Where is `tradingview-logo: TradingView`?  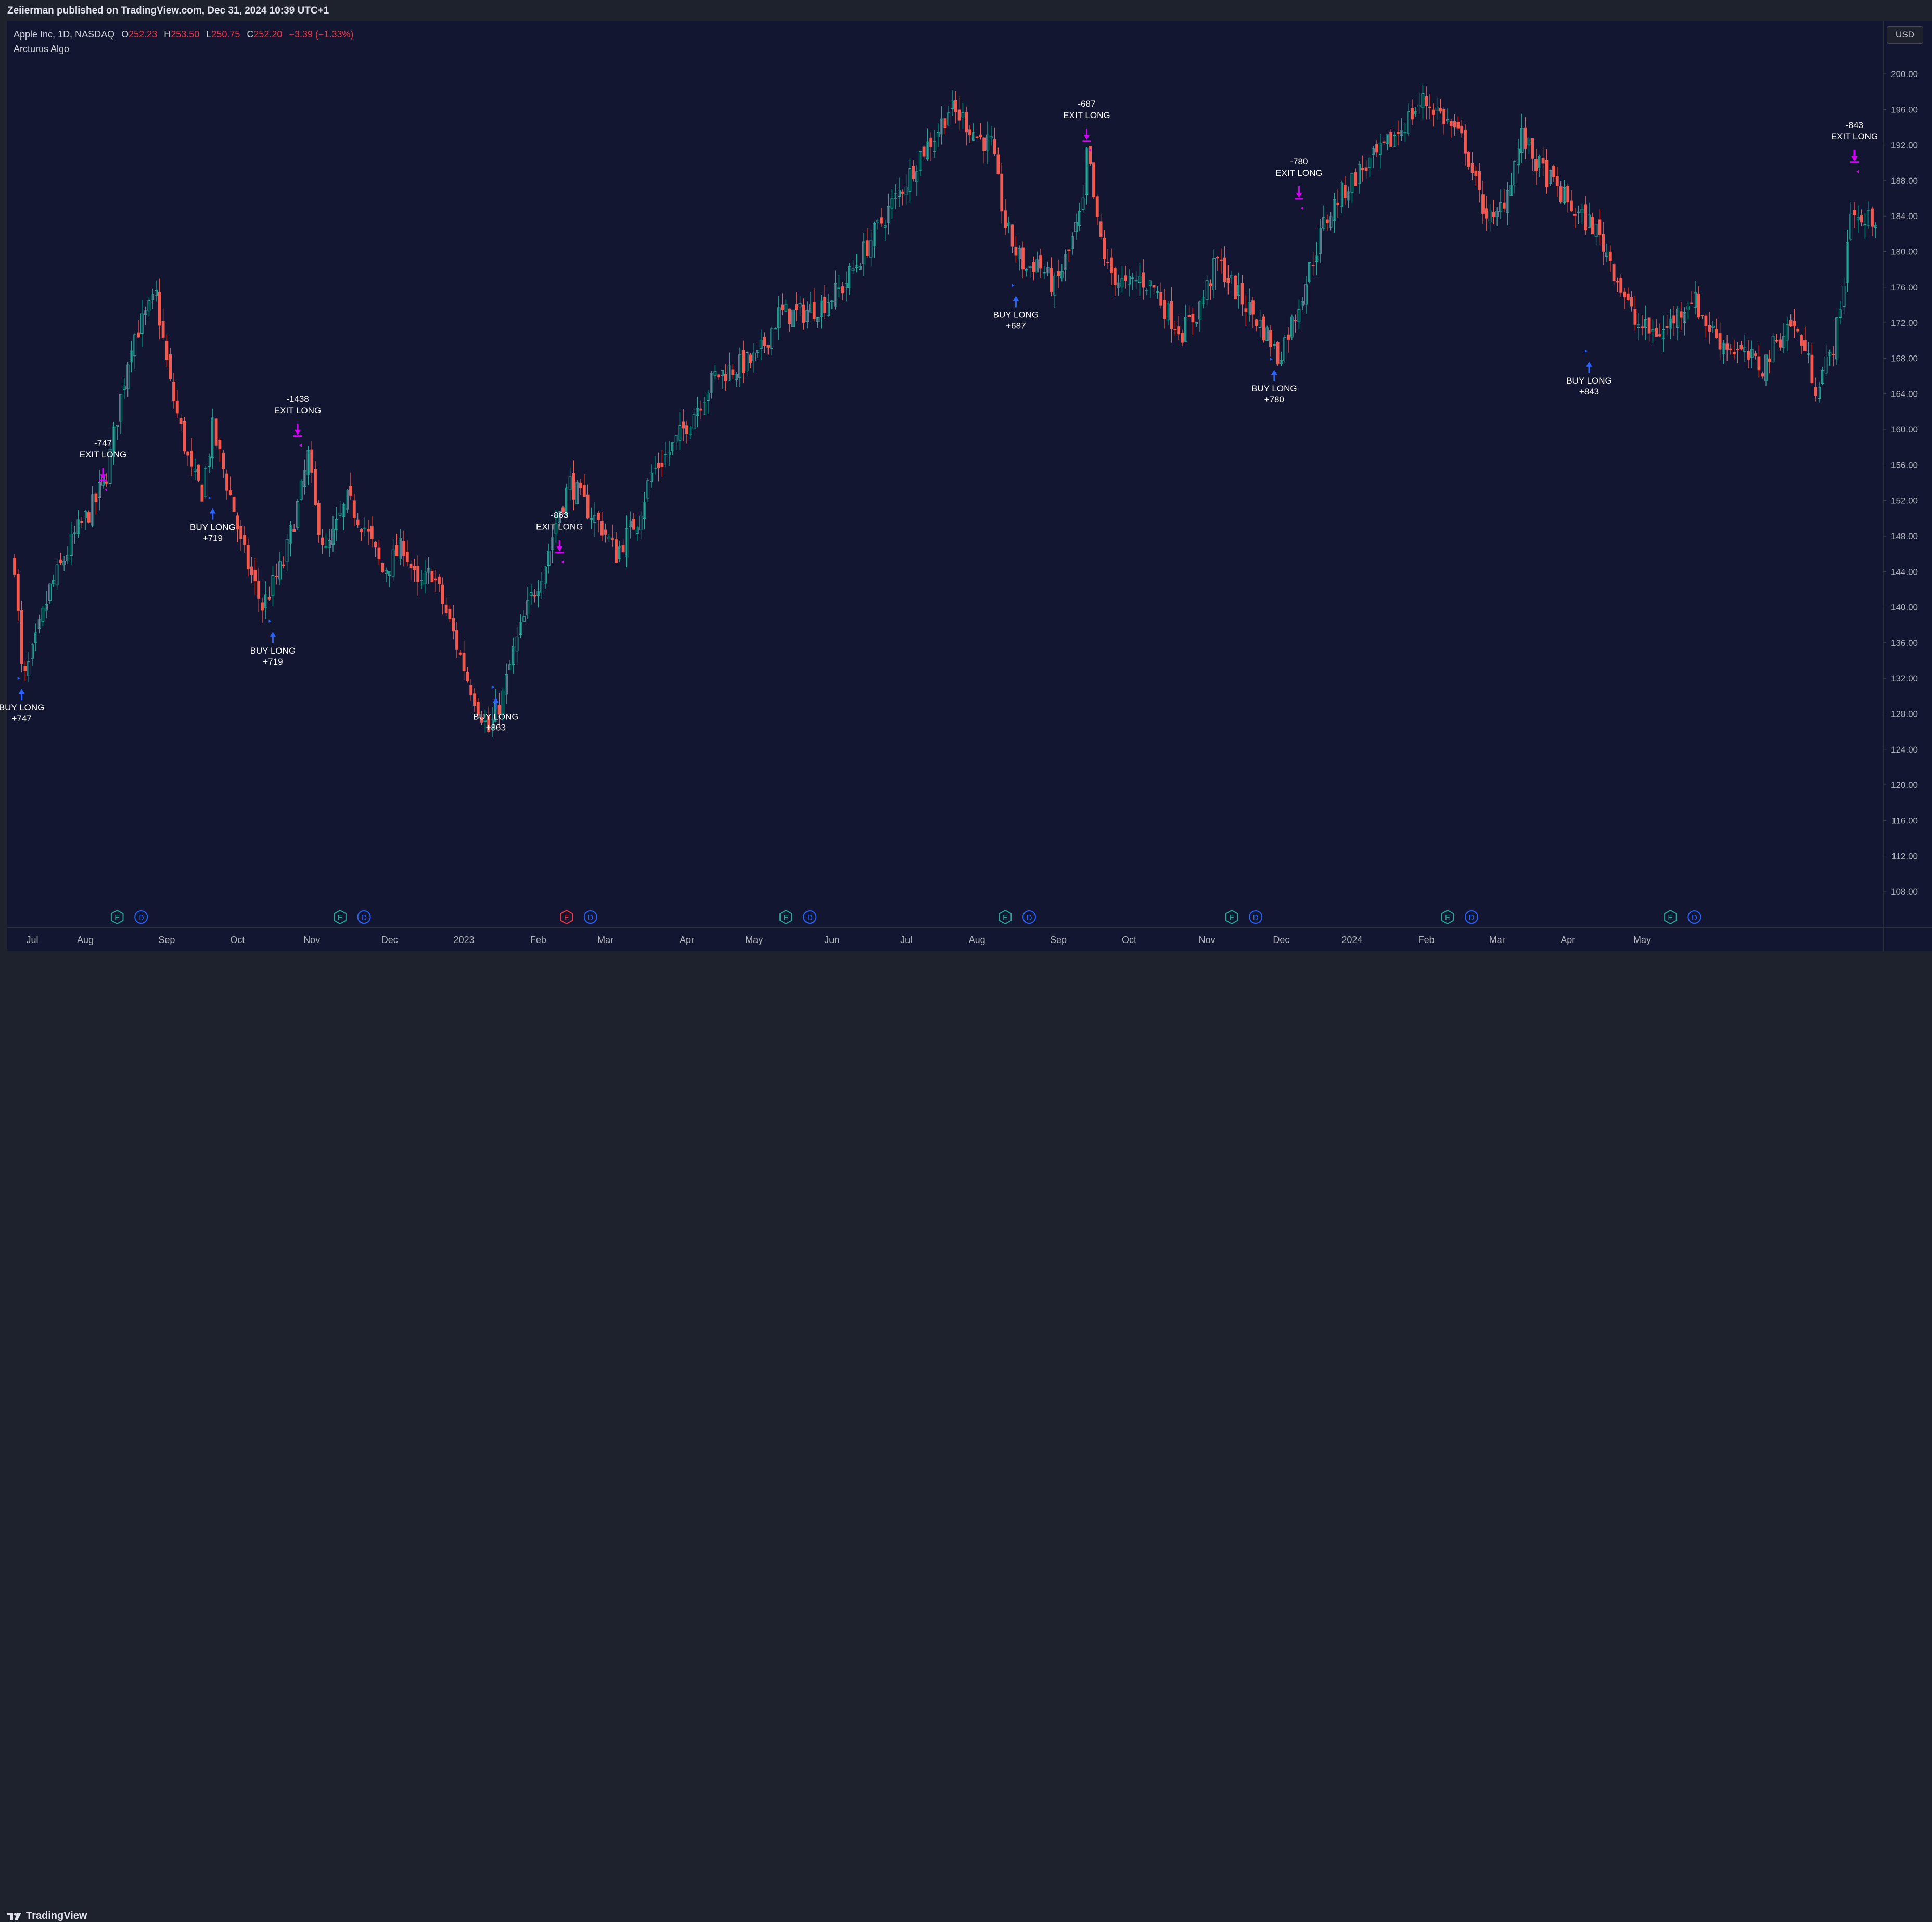
tradingview-logo: TradingView is located at coordinates (47, 1916).